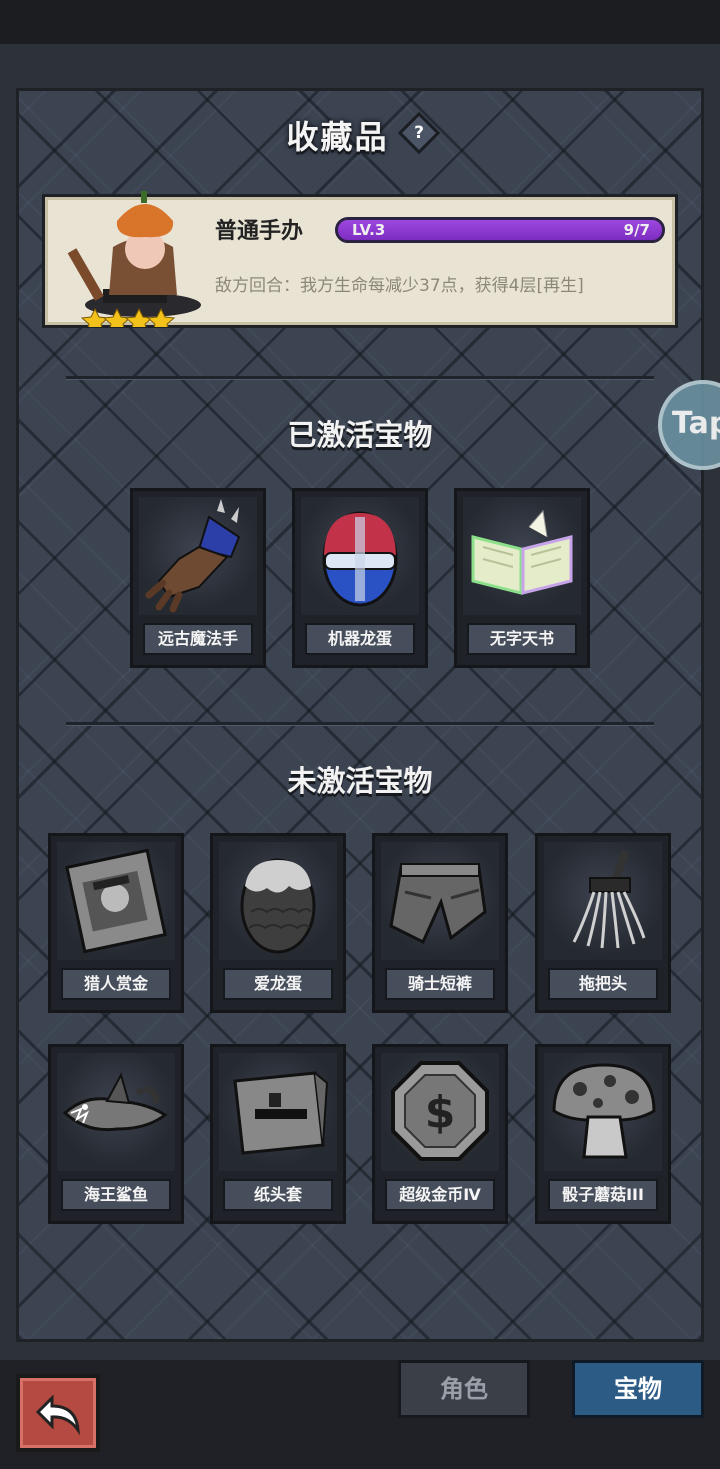 The width and height of the screenshot is (720, 1469). What do you see at coordinates (281, 1113) in the screenshot?
I see `paper-bag-icon` at bounding box center [281, 1113].